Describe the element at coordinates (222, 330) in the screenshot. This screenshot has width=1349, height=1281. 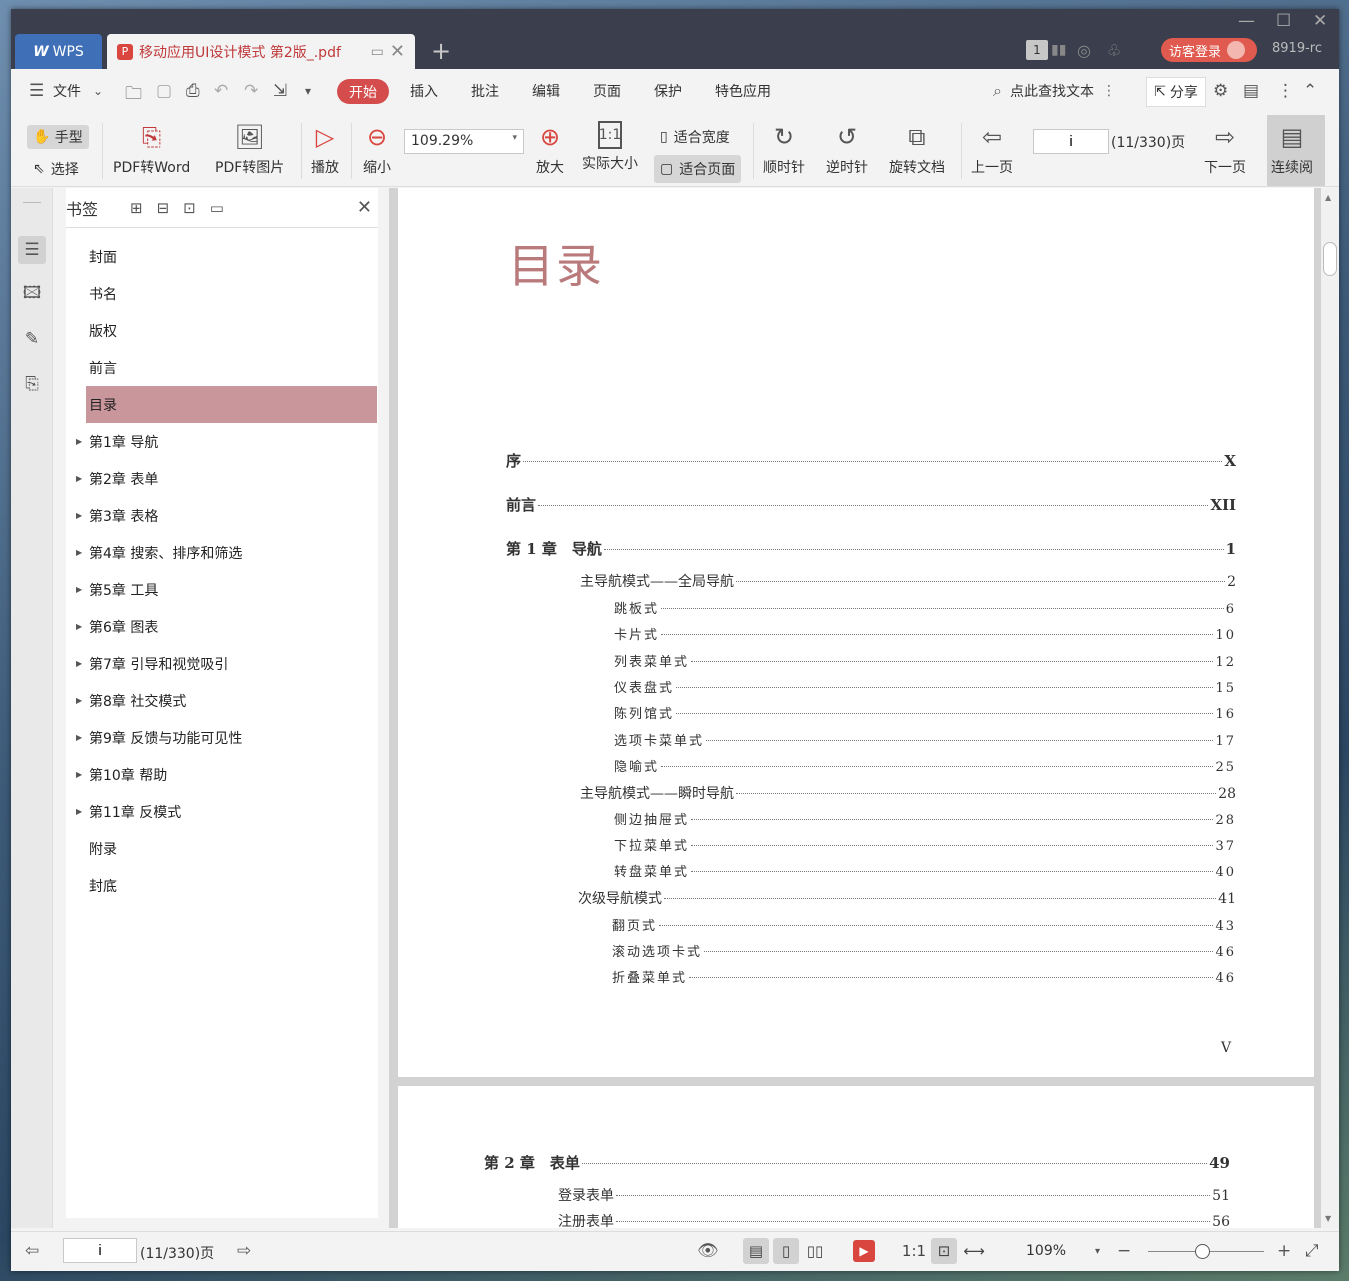
I see `bookmark-item: 版权` at that location.